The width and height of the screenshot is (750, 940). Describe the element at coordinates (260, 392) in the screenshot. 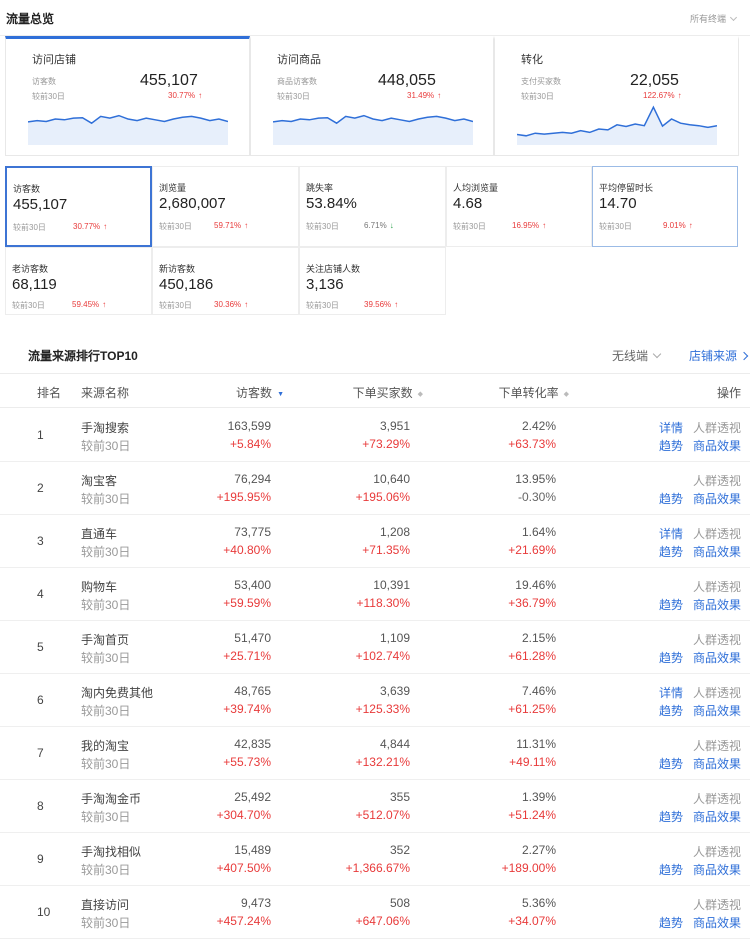

I see `col-visitors: 访客数 ▼` at that location.